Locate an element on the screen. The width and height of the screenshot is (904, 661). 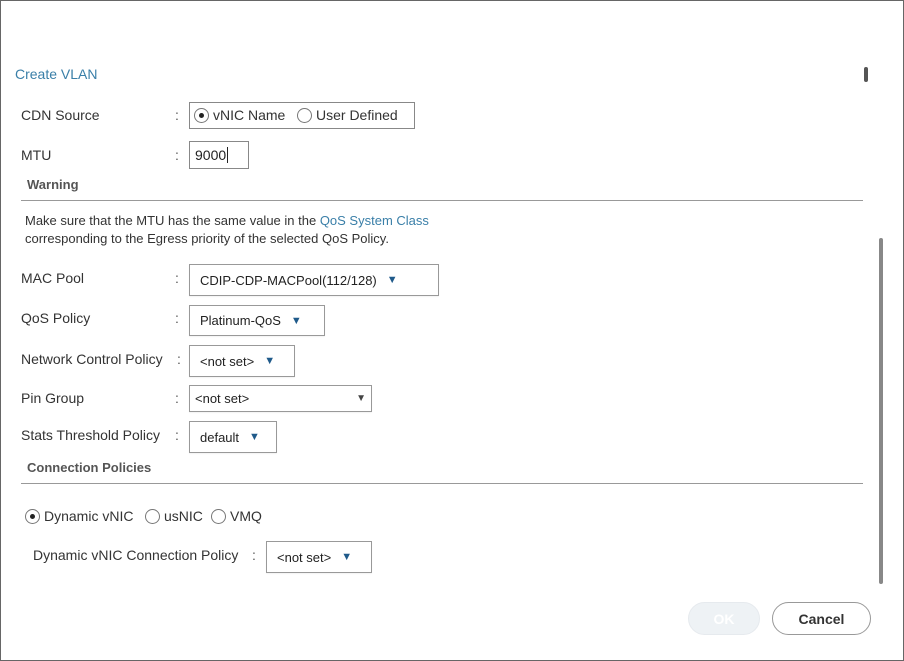
cdn-source-radio-group: vNIC Name User Defined is located at coordinates (302, 115).